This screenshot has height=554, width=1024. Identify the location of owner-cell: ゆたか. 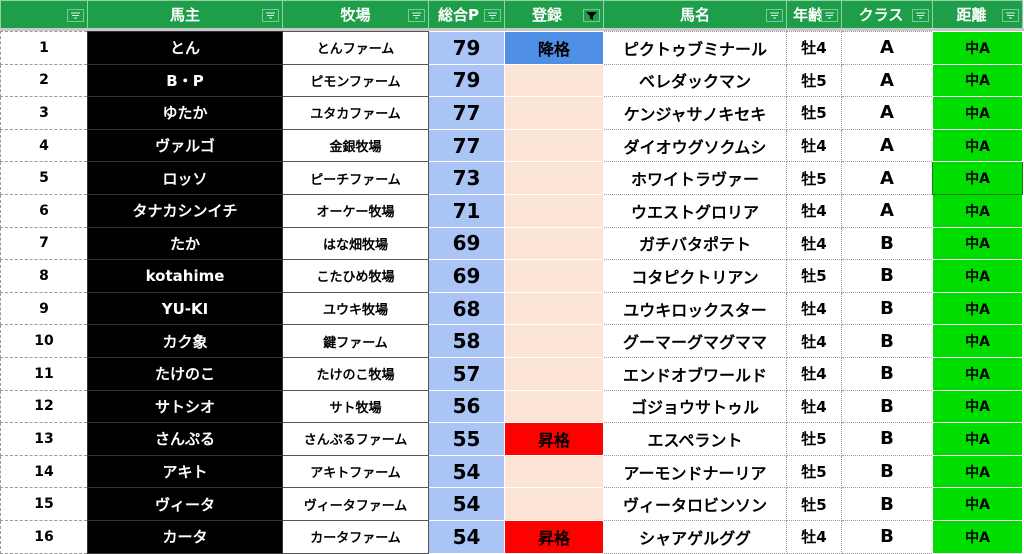
(185, 113).